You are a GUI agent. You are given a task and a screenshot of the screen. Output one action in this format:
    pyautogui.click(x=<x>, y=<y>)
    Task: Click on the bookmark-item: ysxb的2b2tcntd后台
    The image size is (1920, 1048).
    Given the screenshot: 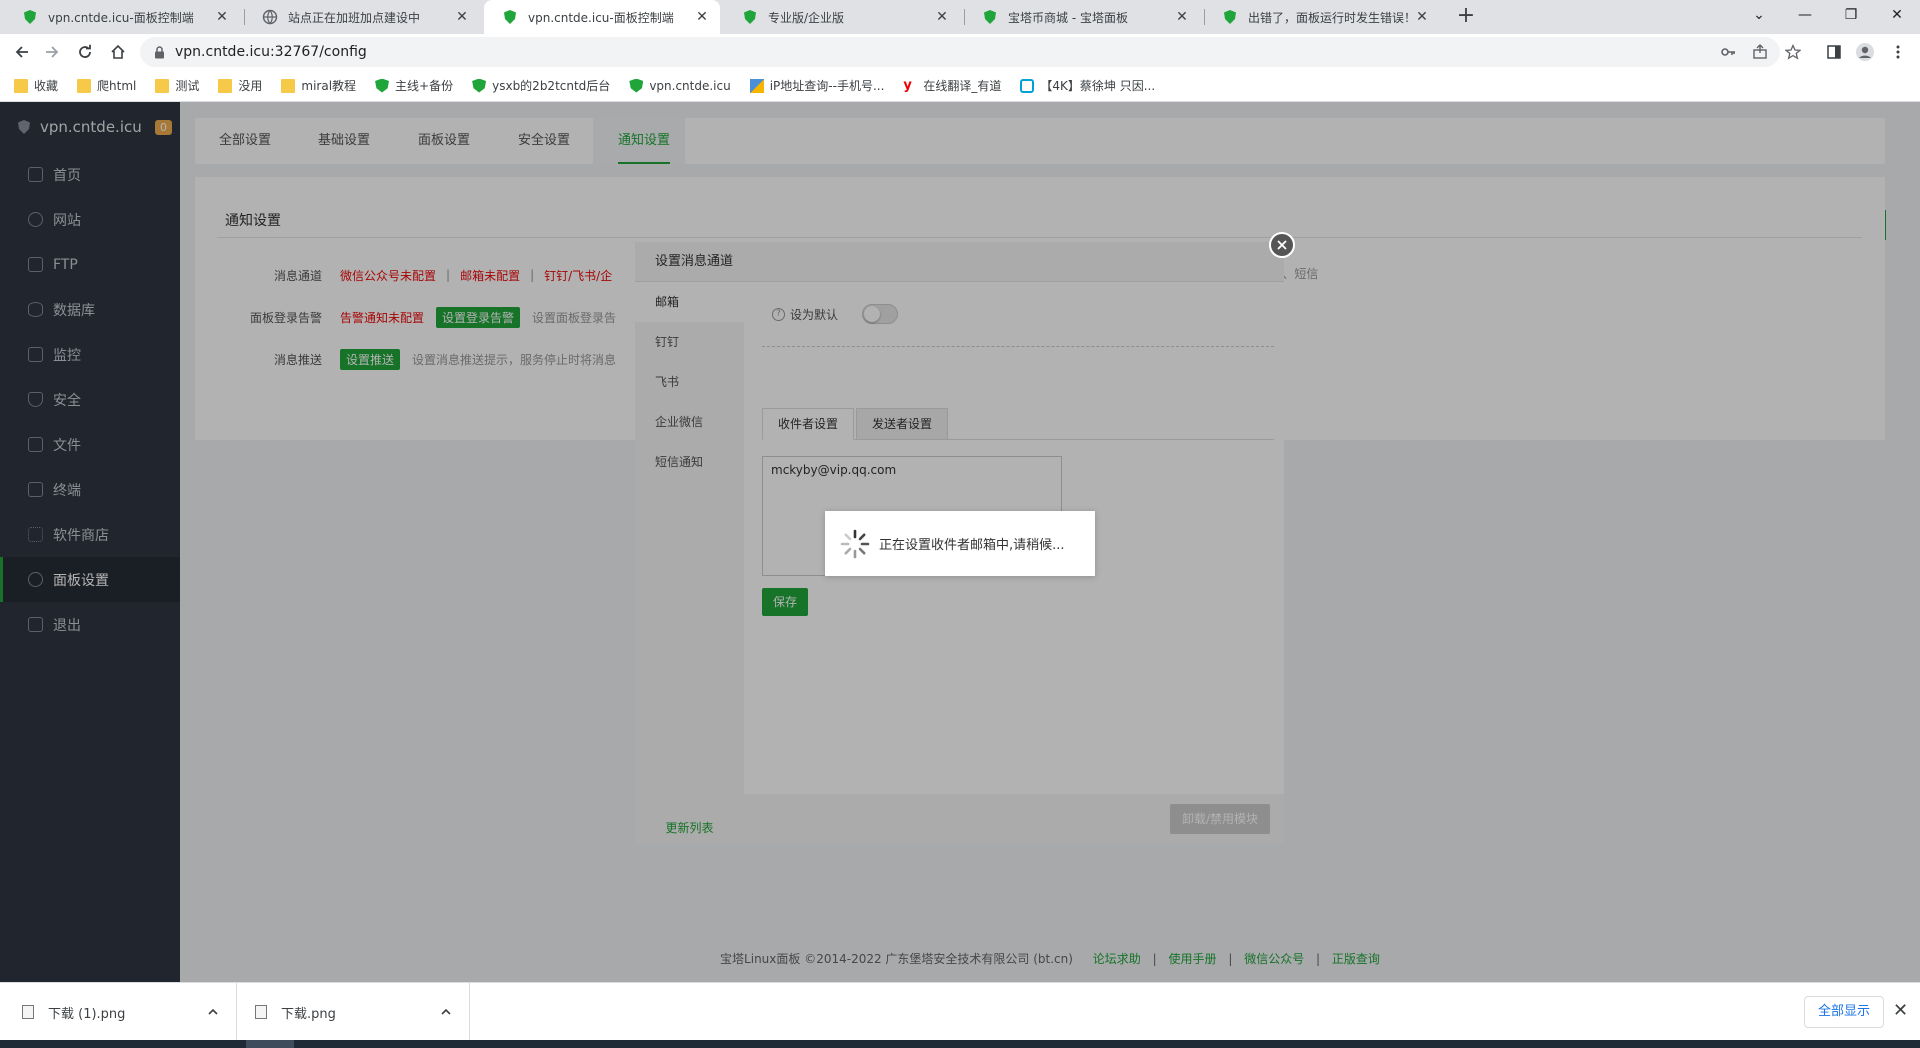 What is the action you would take?
    pyautogui.click(x=541, y=85)
    